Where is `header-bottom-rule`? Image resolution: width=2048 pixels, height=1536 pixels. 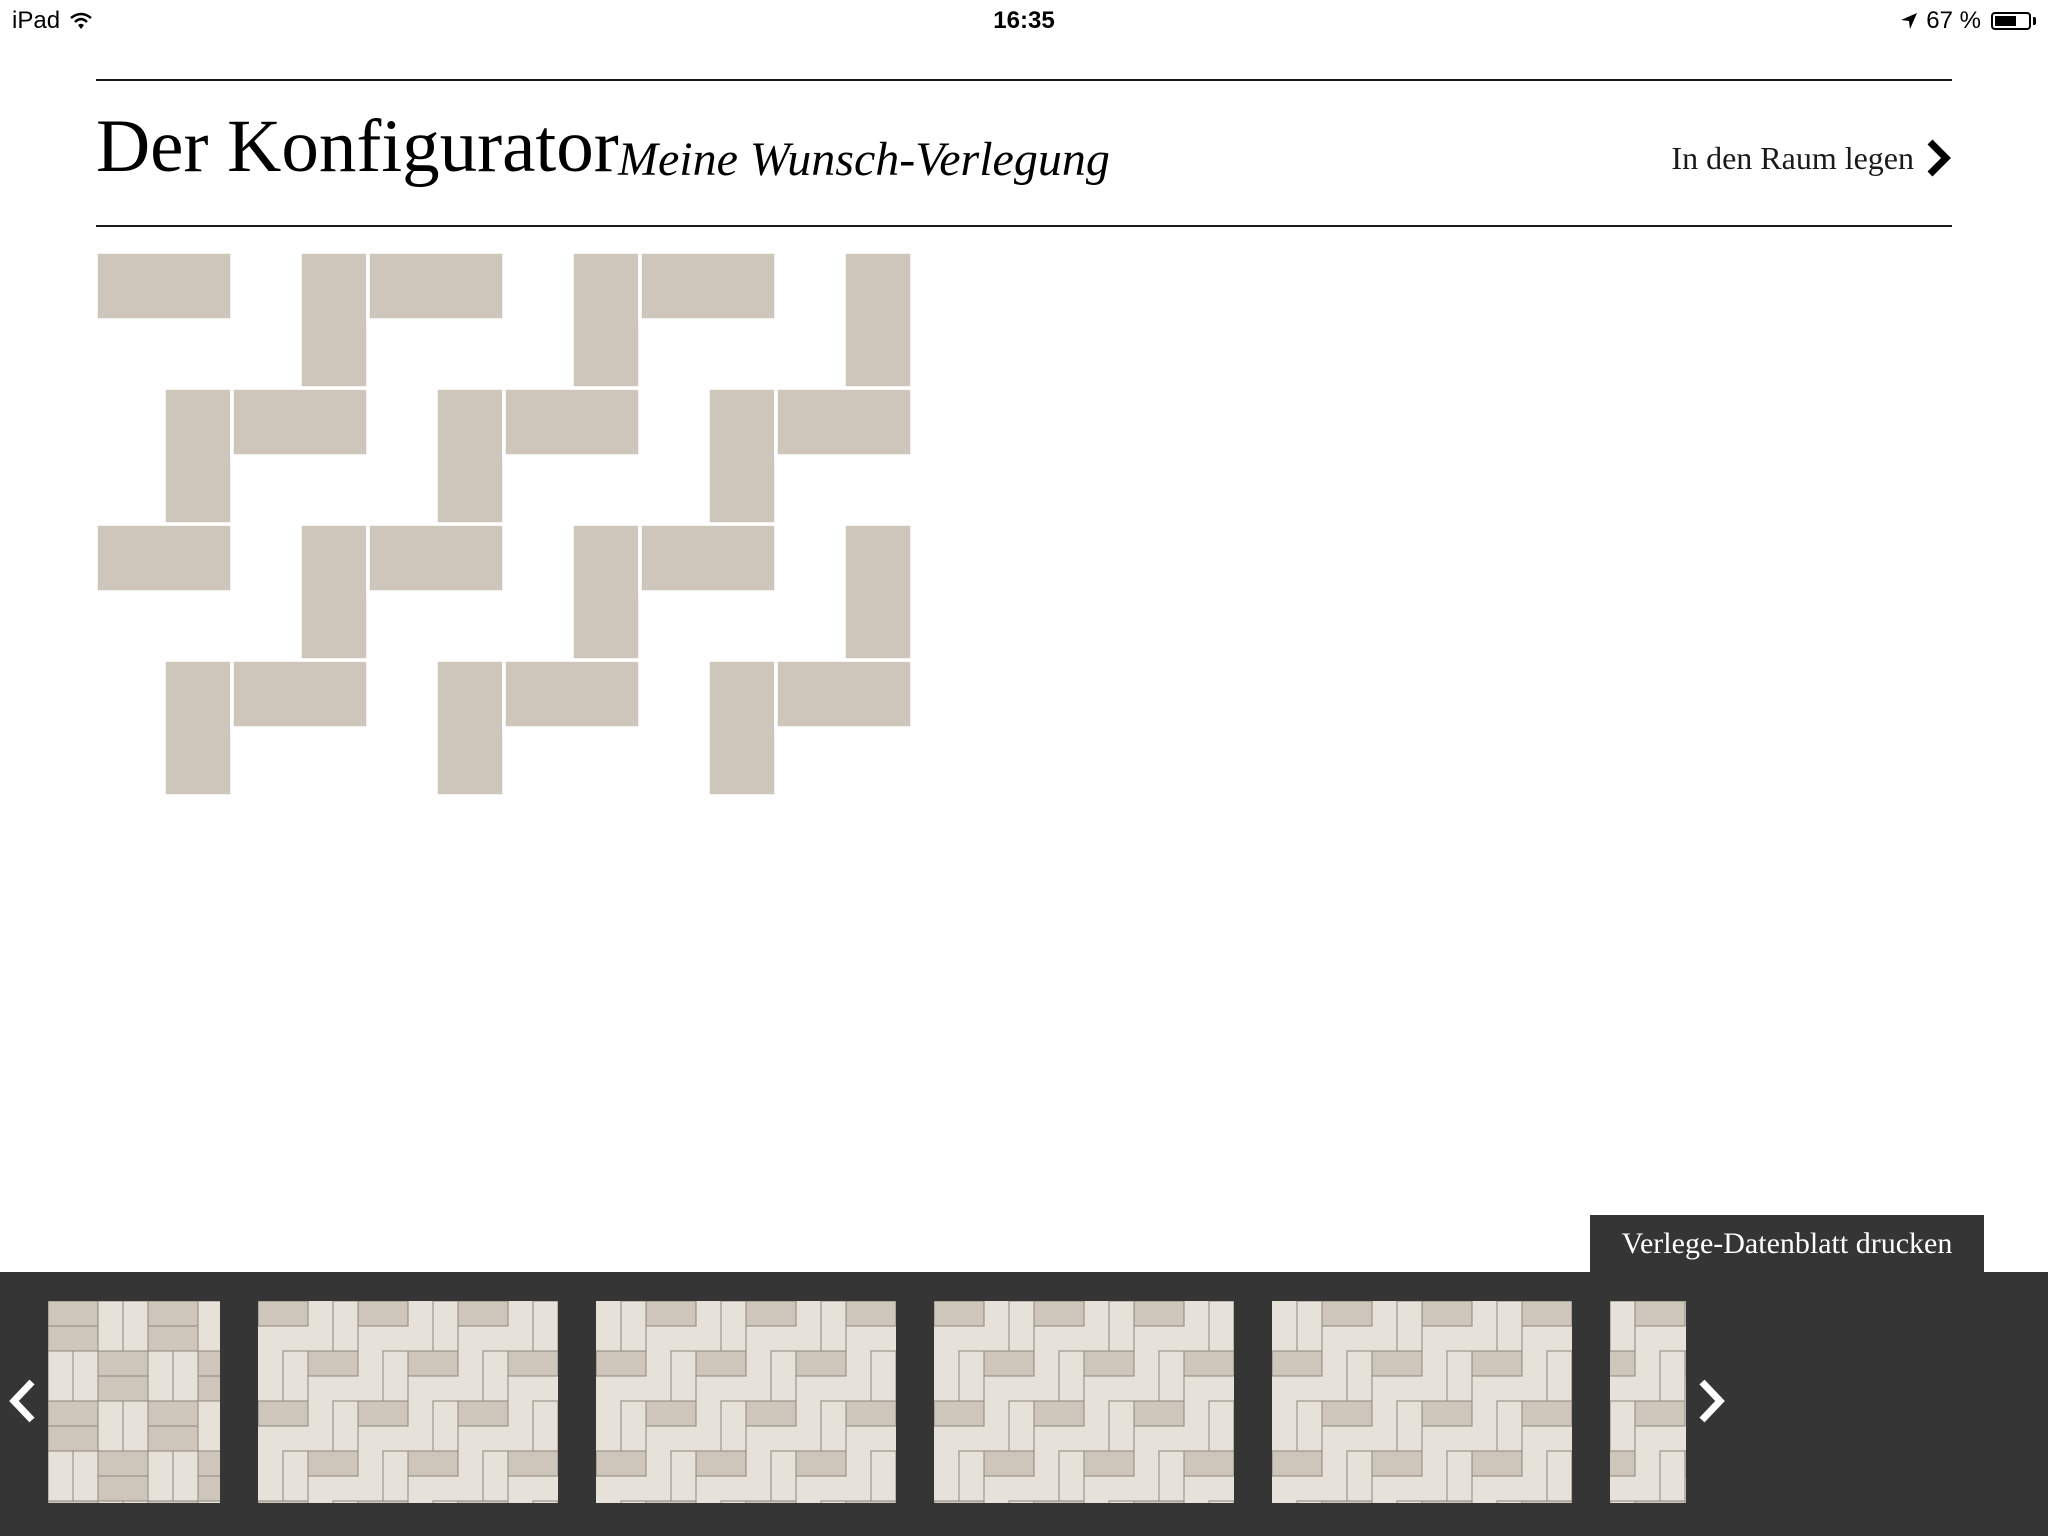
header-bottom-rule is located at coordinates (1024, 226).